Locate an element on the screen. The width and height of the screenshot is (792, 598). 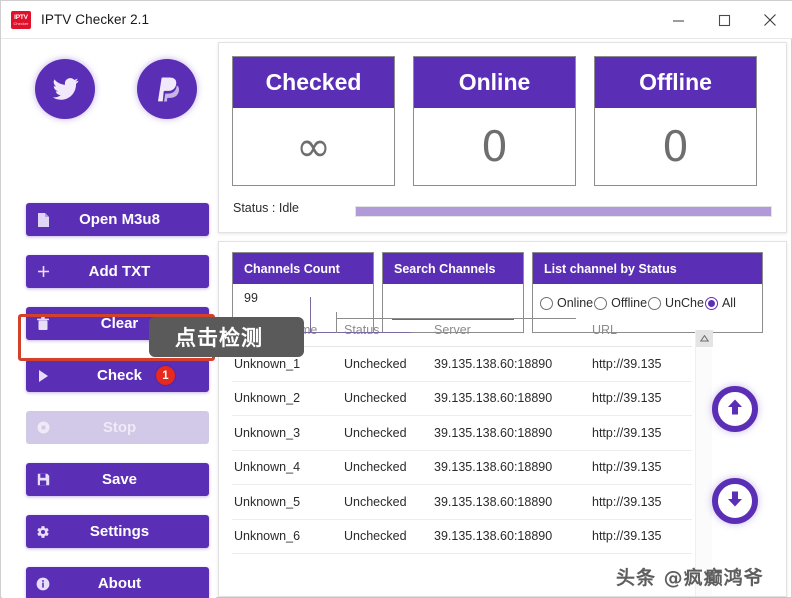
settings-label: Settings is located at coordinates (119, 531).